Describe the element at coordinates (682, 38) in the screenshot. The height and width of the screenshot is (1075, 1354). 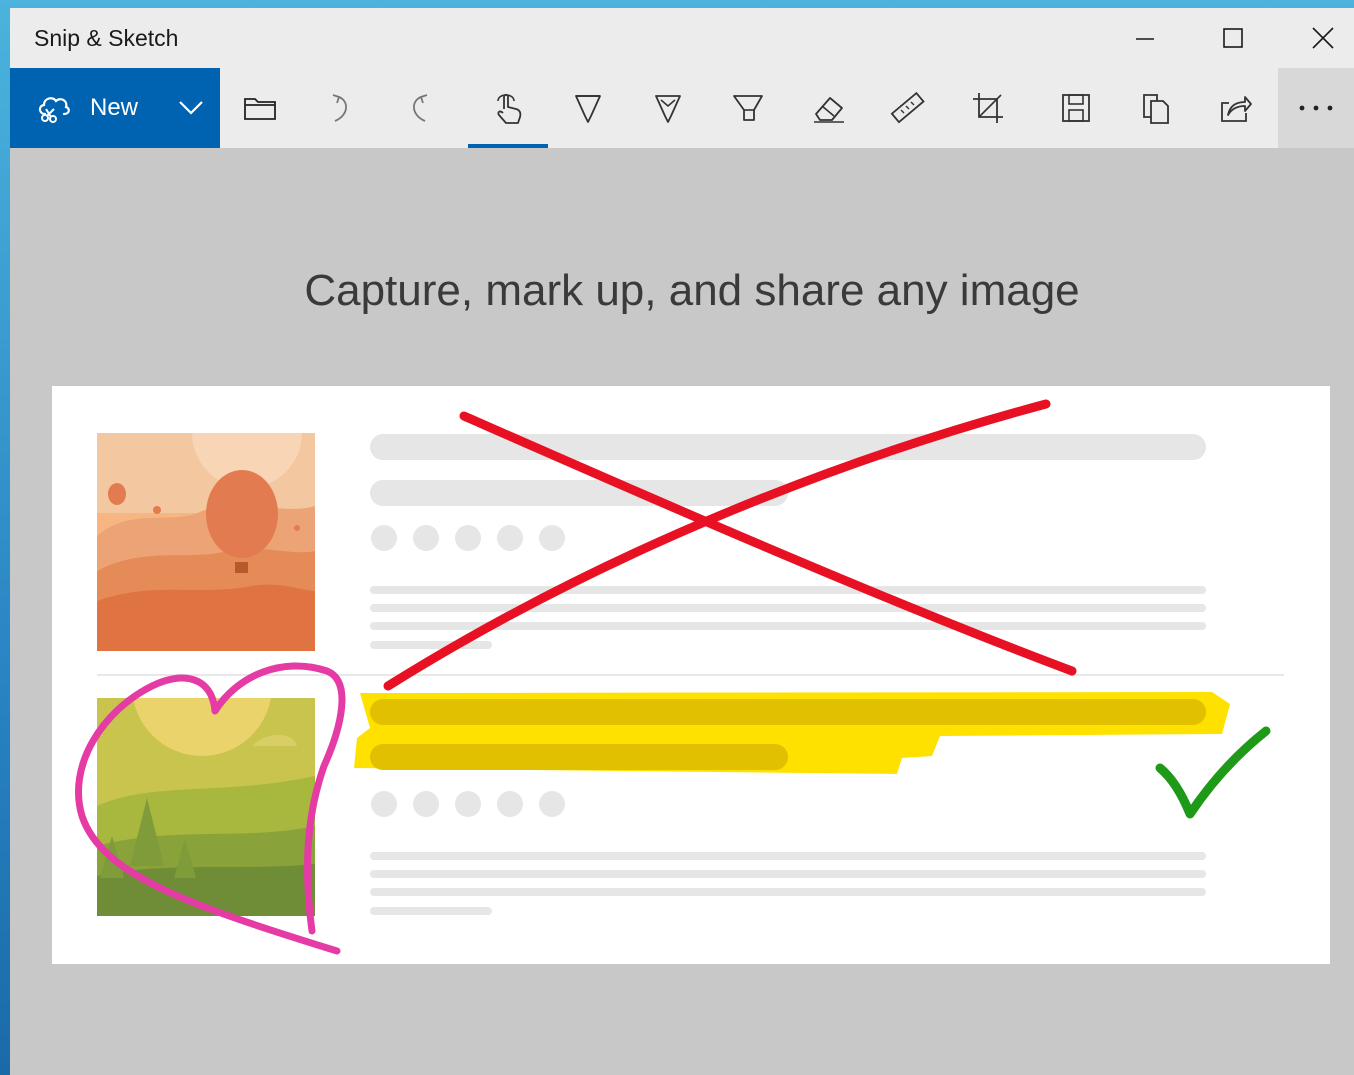
I see `title-bar: Snip & Sketch` at that location.